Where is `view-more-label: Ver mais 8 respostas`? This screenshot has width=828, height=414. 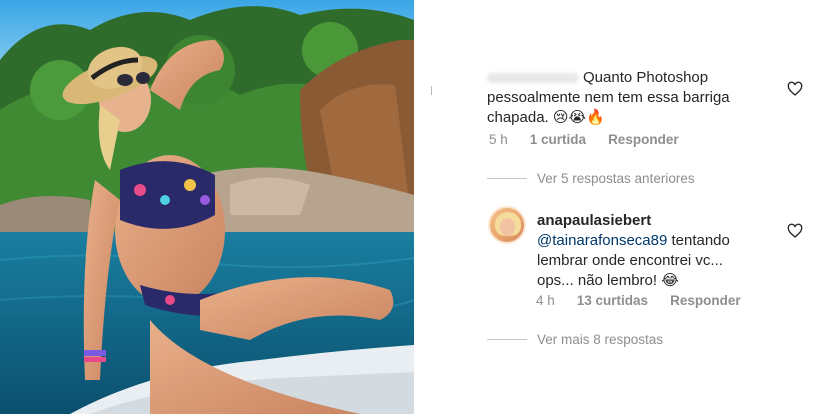 view-more-label: Ver mais 8 respostas is located at coordinates (600, 339).